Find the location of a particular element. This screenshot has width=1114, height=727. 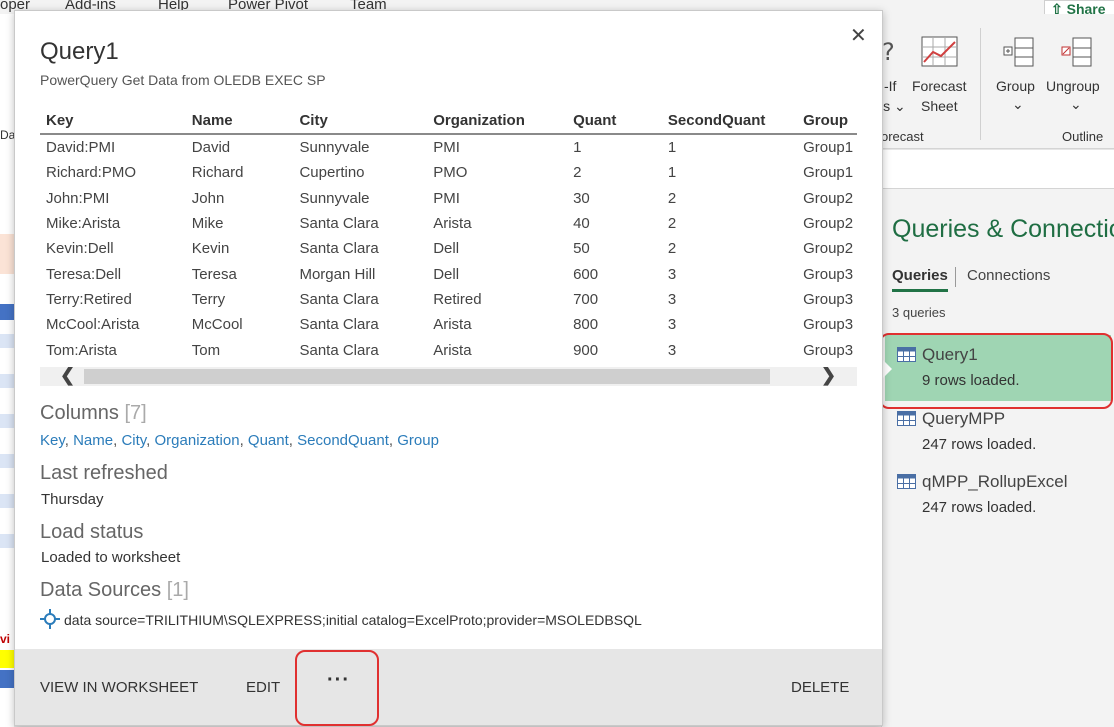

column-link: Group is located at coordinates (418, 440).